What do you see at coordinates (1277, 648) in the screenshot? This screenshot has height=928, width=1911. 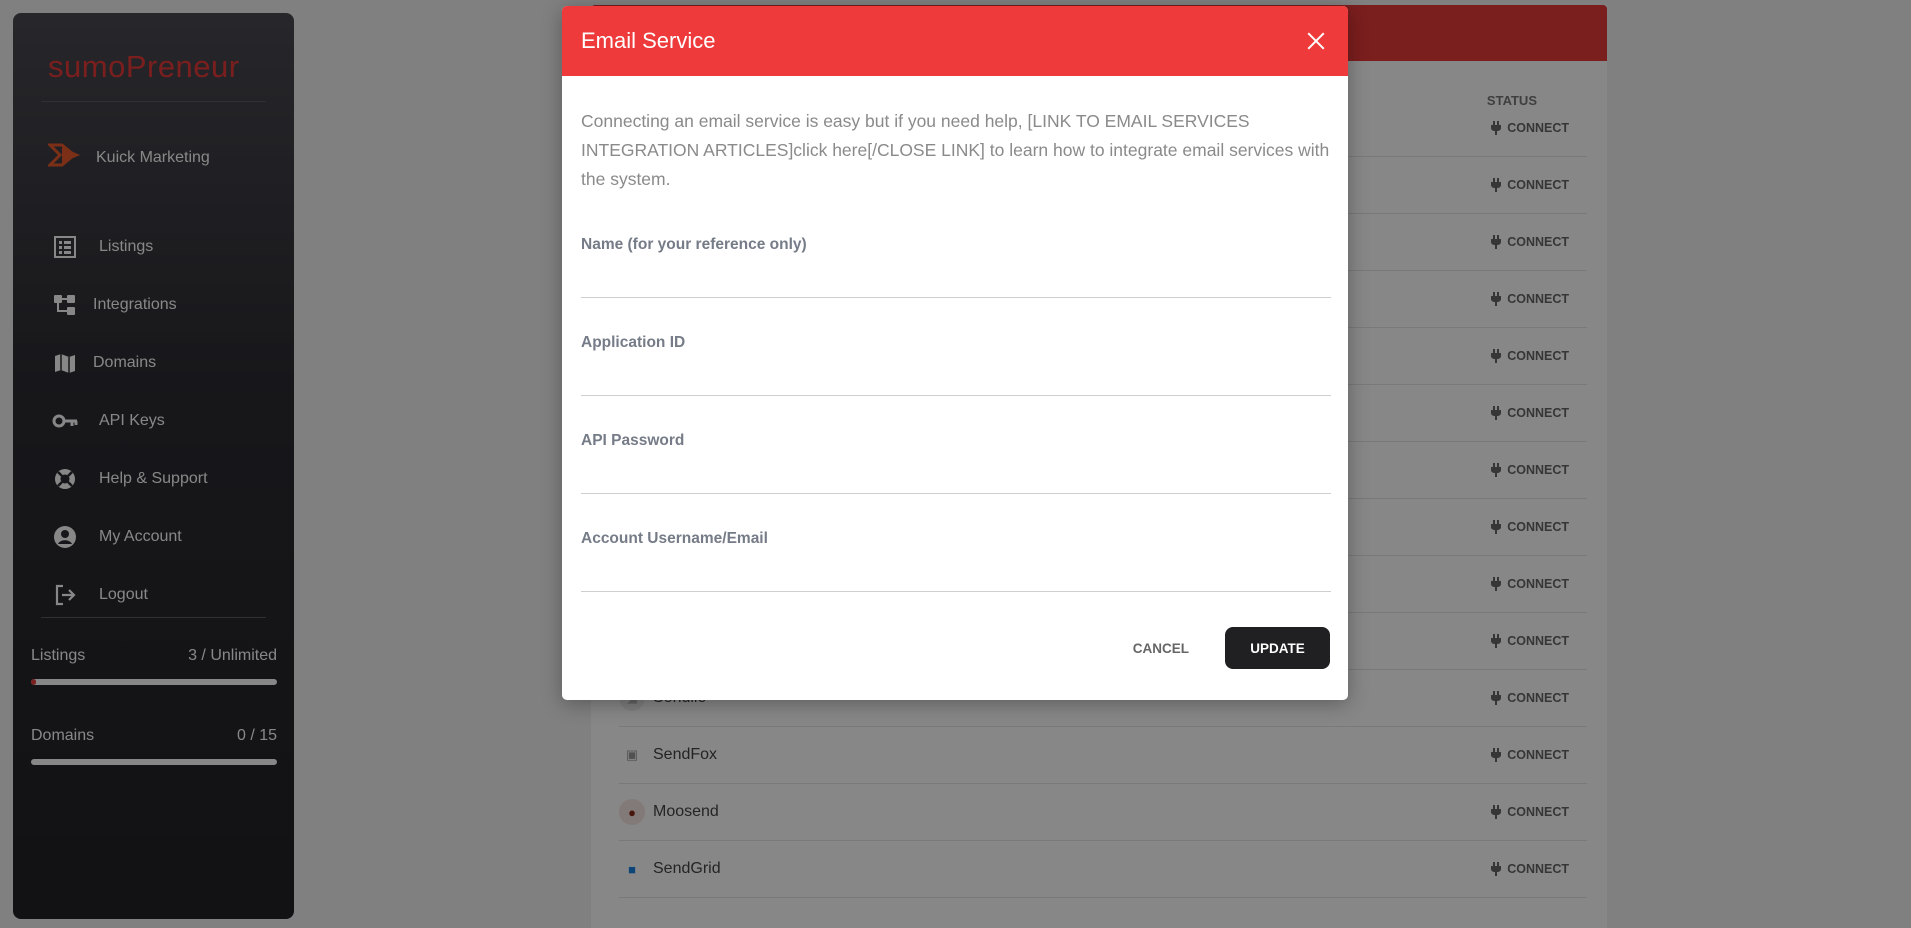 I see `update-button: UPDATE` at bounding box center [1277, 648].